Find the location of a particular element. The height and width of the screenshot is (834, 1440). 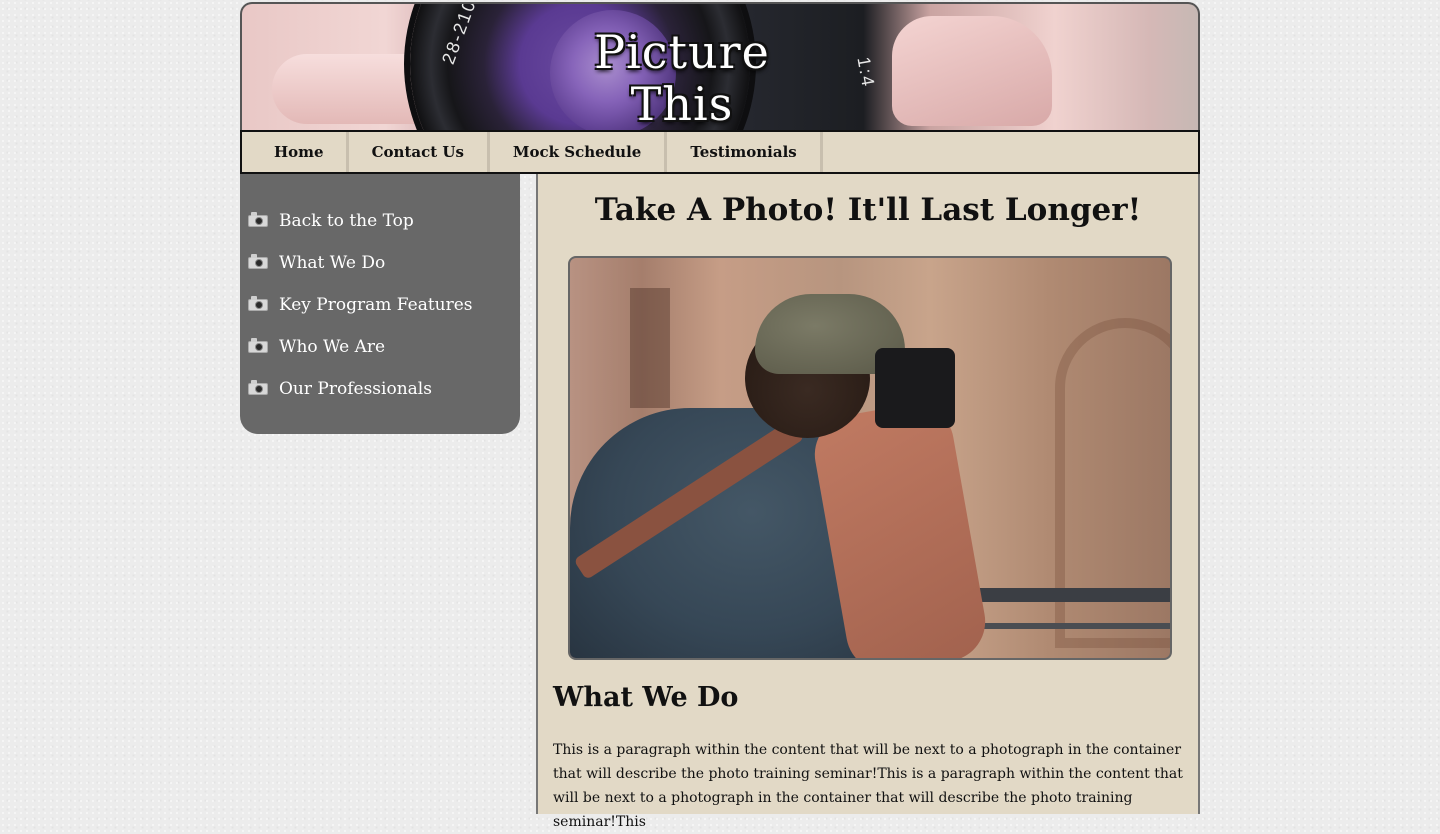

sidebar-item-key-program-features: Key Program Features is located at coordinates (380, 305).